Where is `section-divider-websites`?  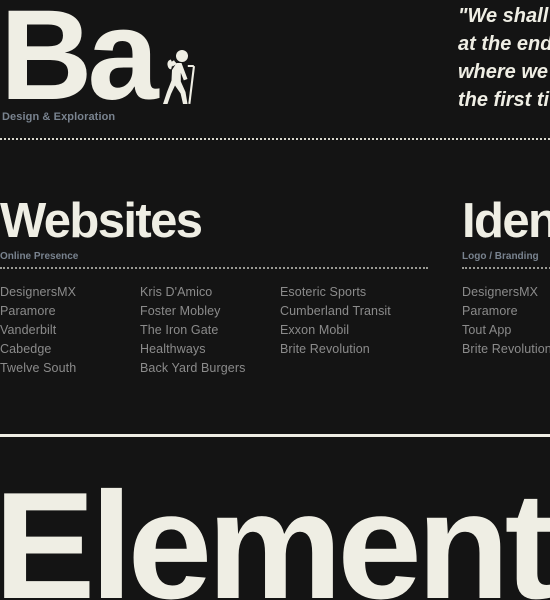 section-divider-websites is located at coordinates (214, 268).